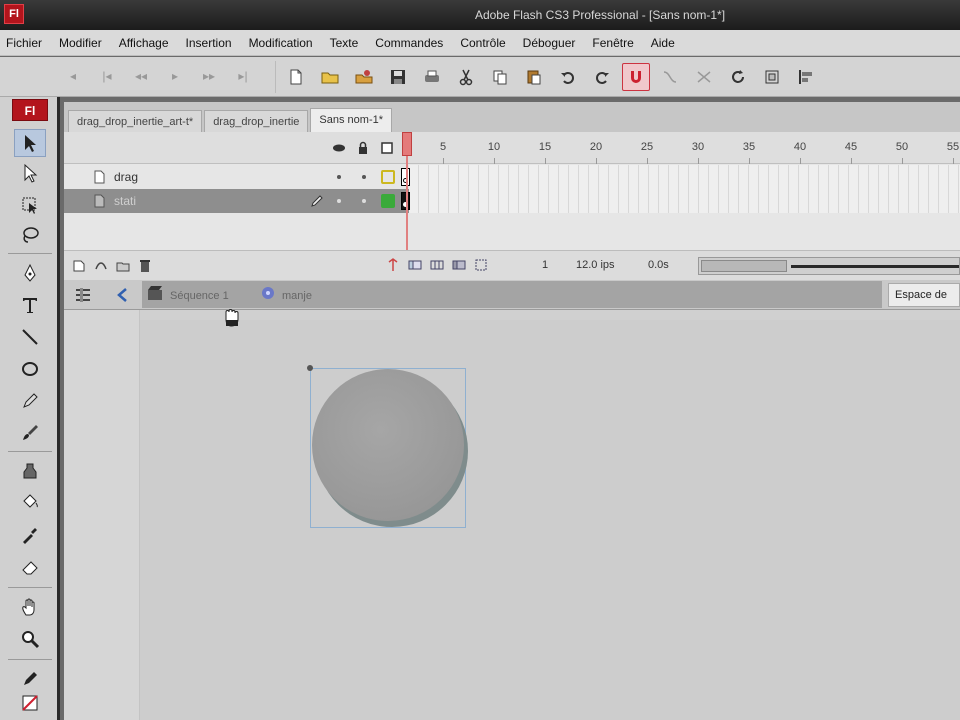  I want to click on paste-button, so click(534, 77).